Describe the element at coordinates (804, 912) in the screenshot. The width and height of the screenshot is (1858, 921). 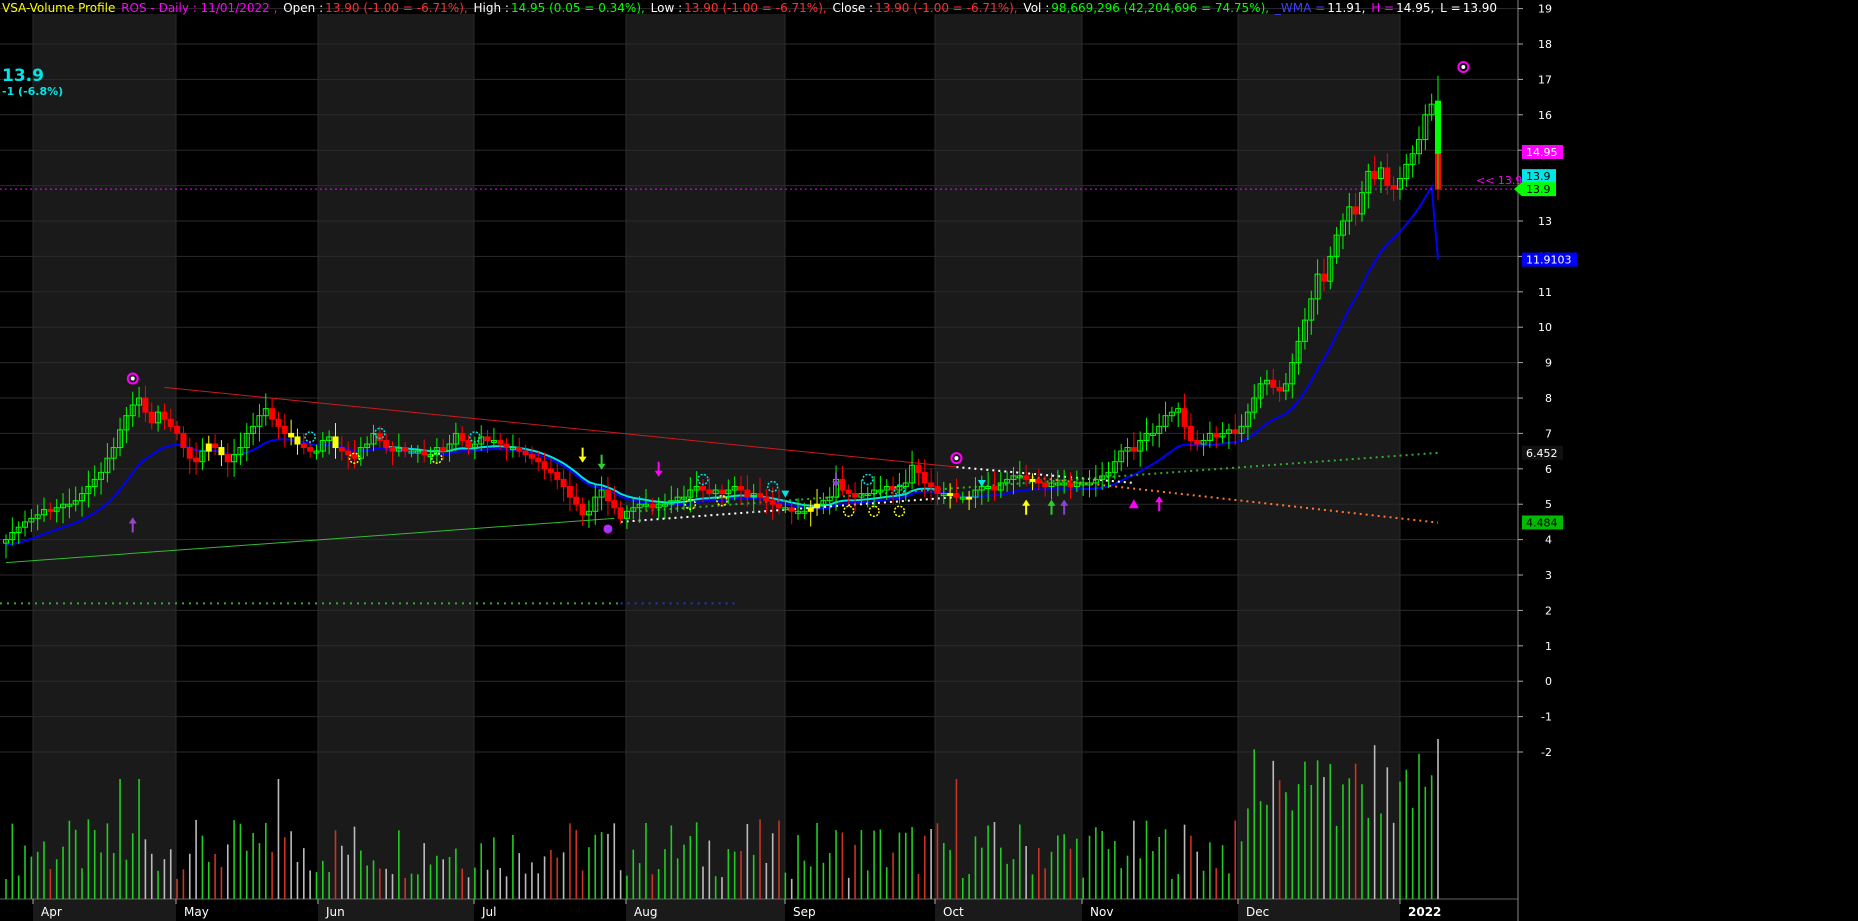
I see `x-tick-label: Sep` at that location.